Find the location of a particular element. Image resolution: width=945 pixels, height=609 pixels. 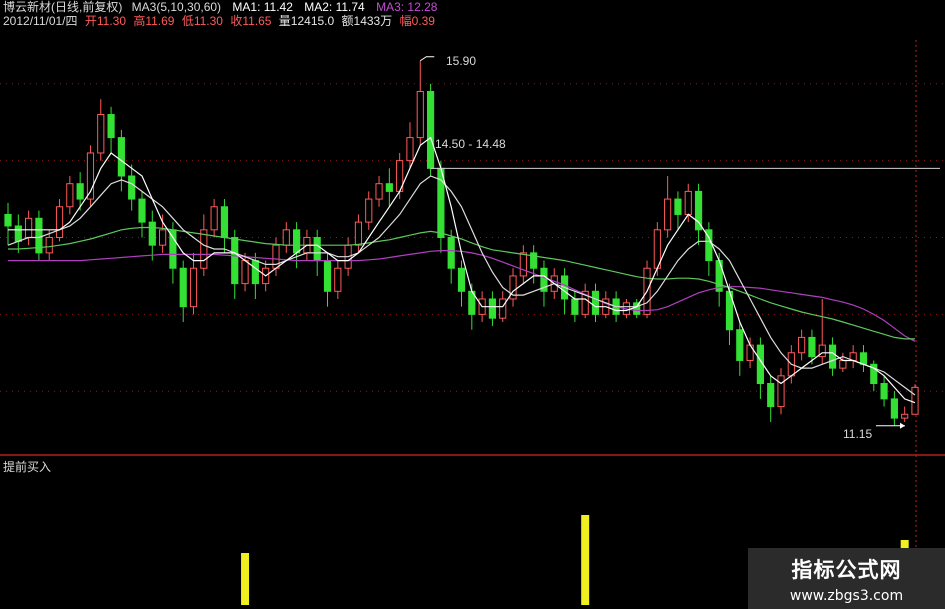

ma2-value: MA2: 11.74 is located at coordinates (334, 7).